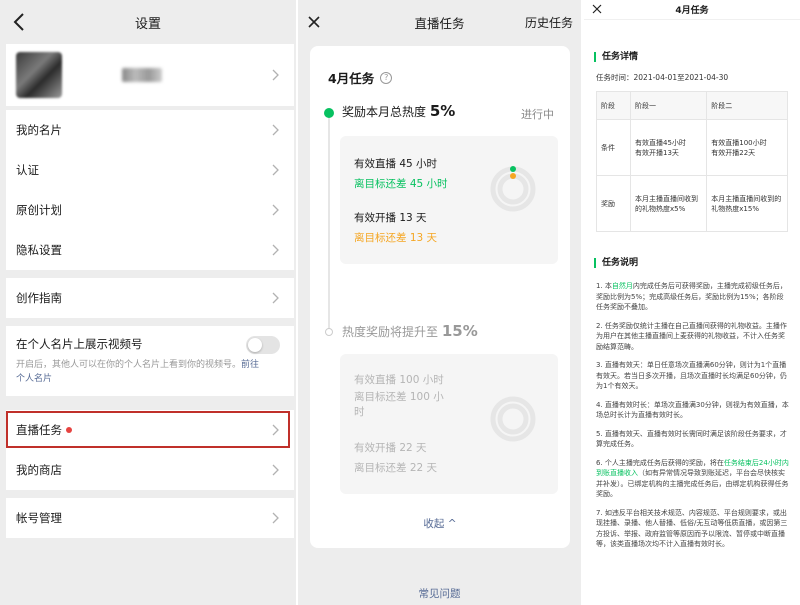  What do you see at coordinates (613, 105) in the screenshot?
I see `table-header: 阶段` at bounding box center [613, 105].